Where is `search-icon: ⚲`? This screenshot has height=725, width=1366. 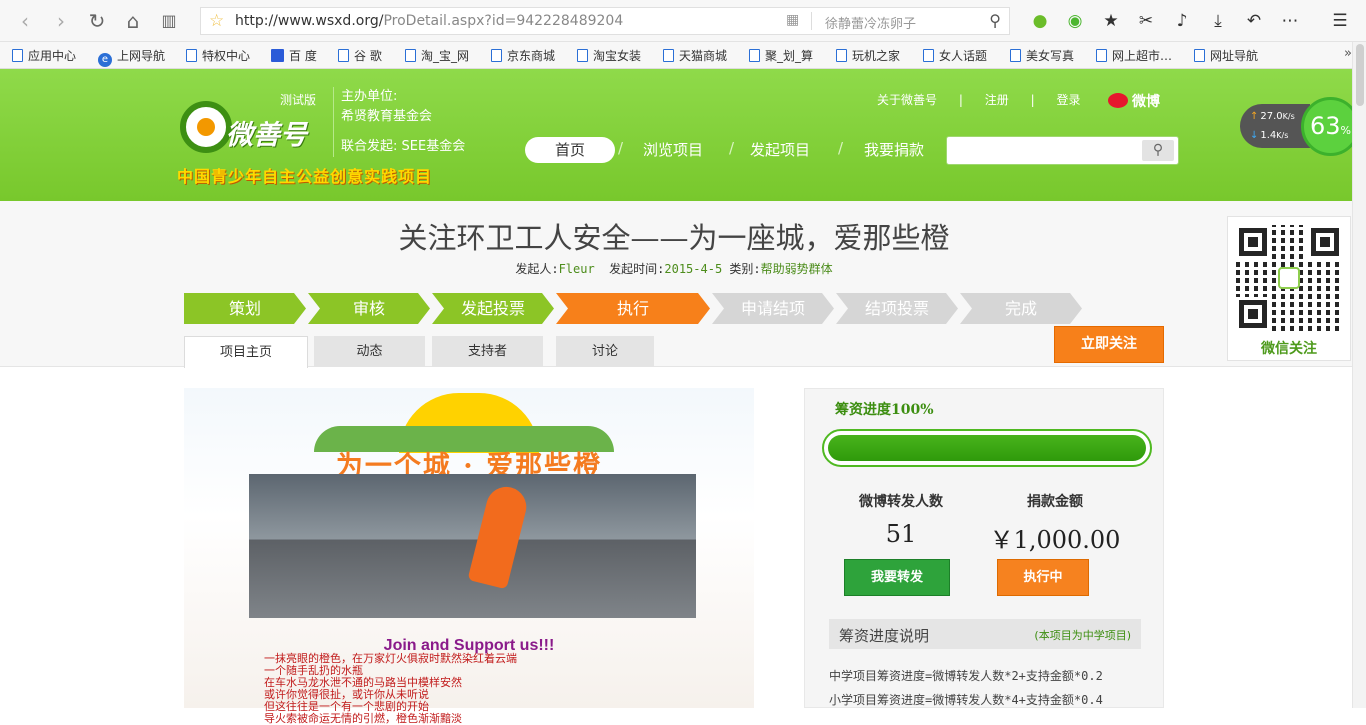 search-icon: ⚲ is located at coordinates (995, 20).